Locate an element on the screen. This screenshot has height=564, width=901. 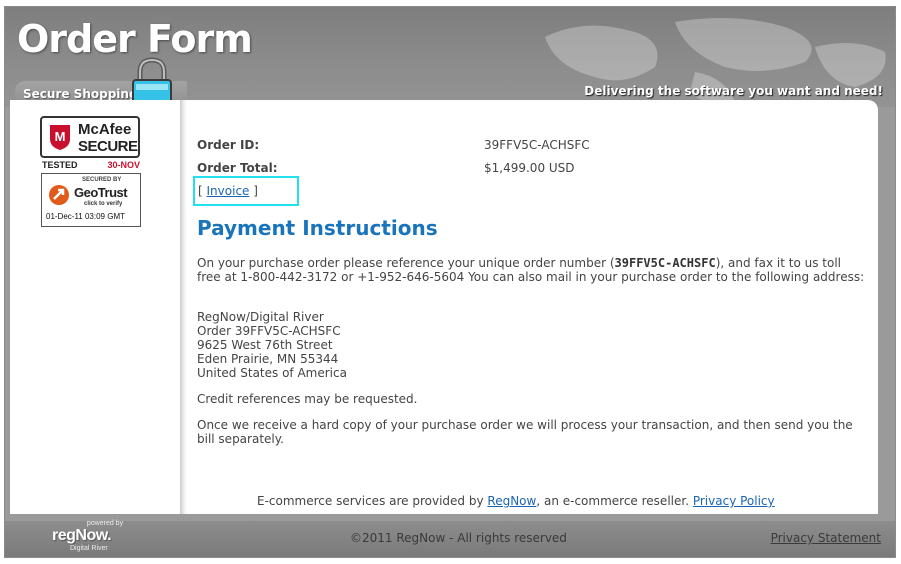
svg-text: M is located at coordinates (60, 136).